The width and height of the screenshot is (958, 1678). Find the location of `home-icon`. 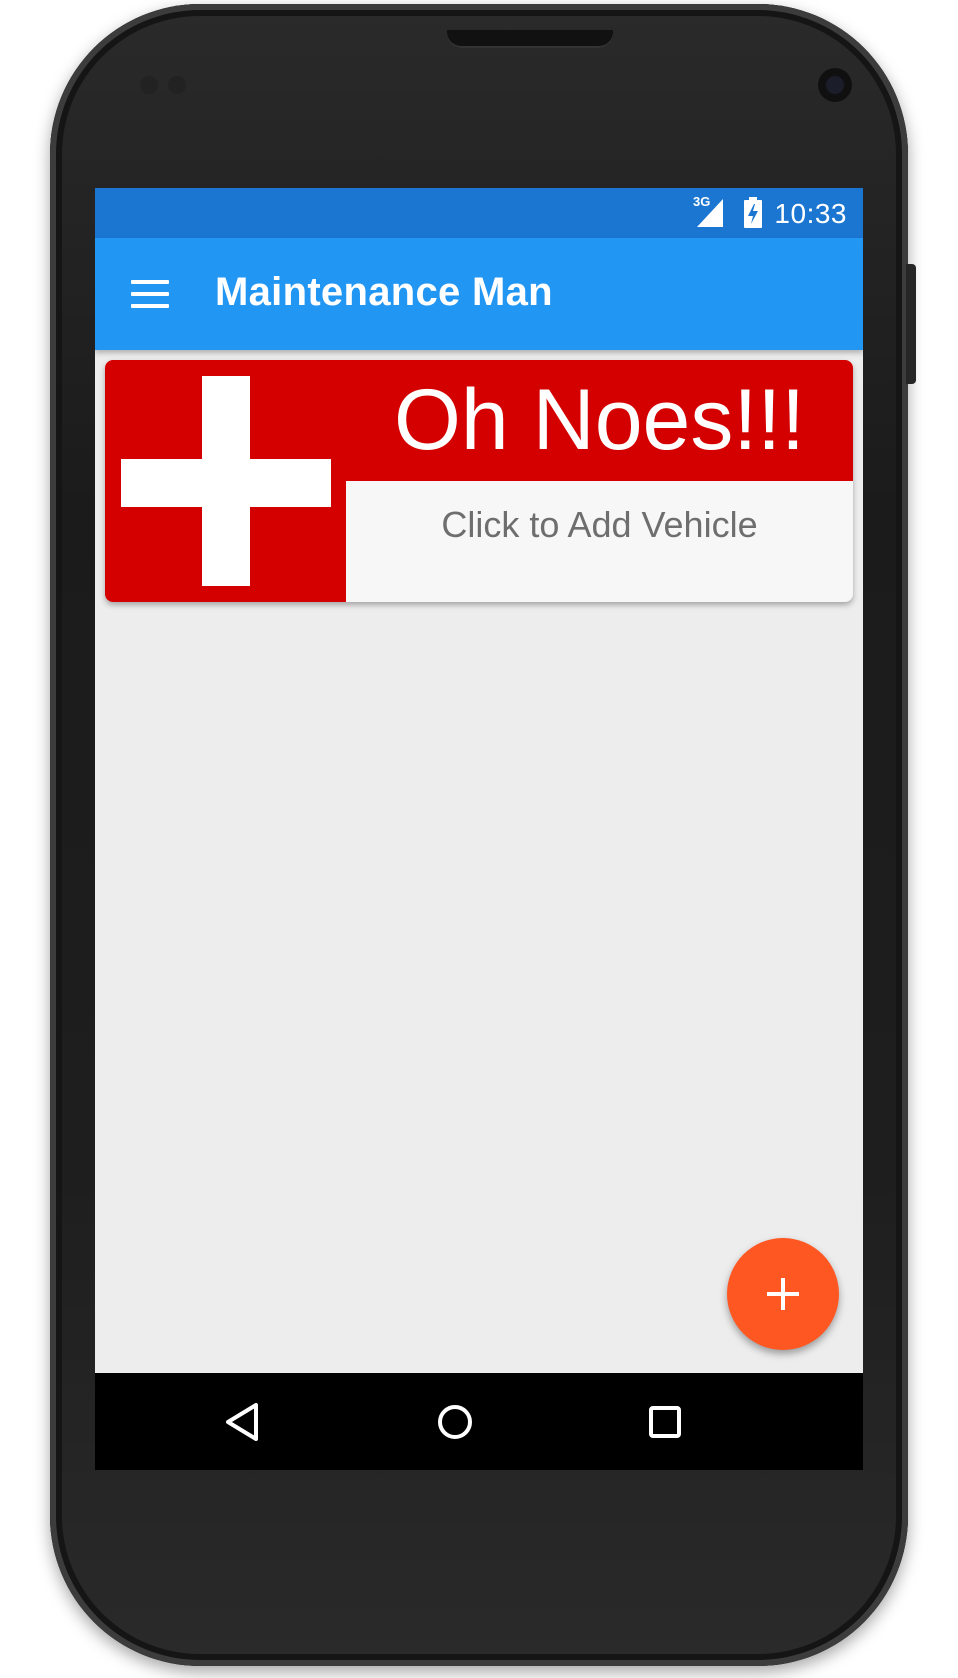

home-icon is located at coordinates (455, 1422).